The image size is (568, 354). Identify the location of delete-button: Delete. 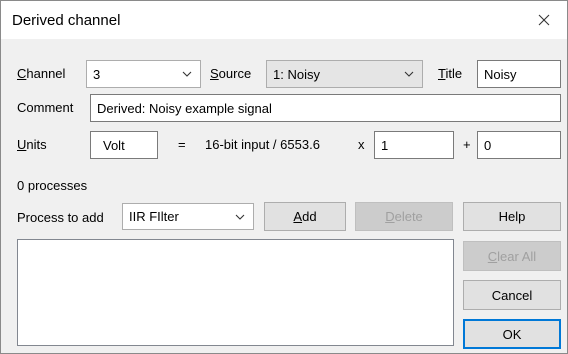
(404, 216).